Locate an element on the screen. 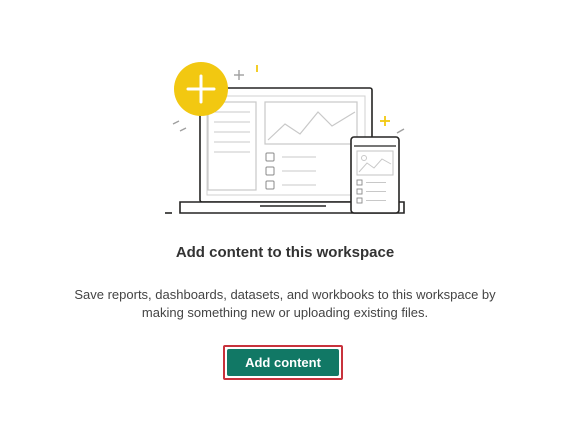 The image size is (580, 443). add-content-button-focus-outline: Add content is located at coordinates (283, 362).